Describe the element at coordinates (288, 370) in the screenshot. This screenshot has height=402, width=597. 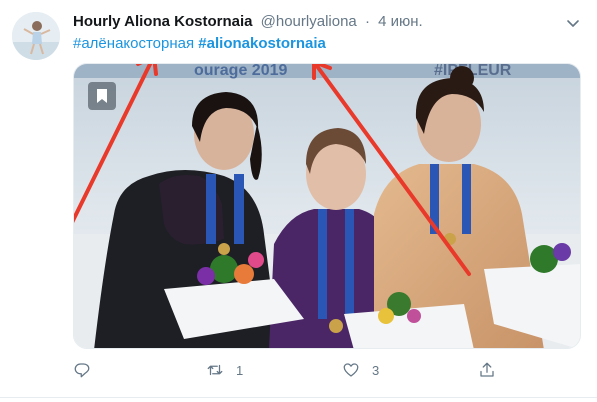
I see `tweet-actions: 1 3` at that location.